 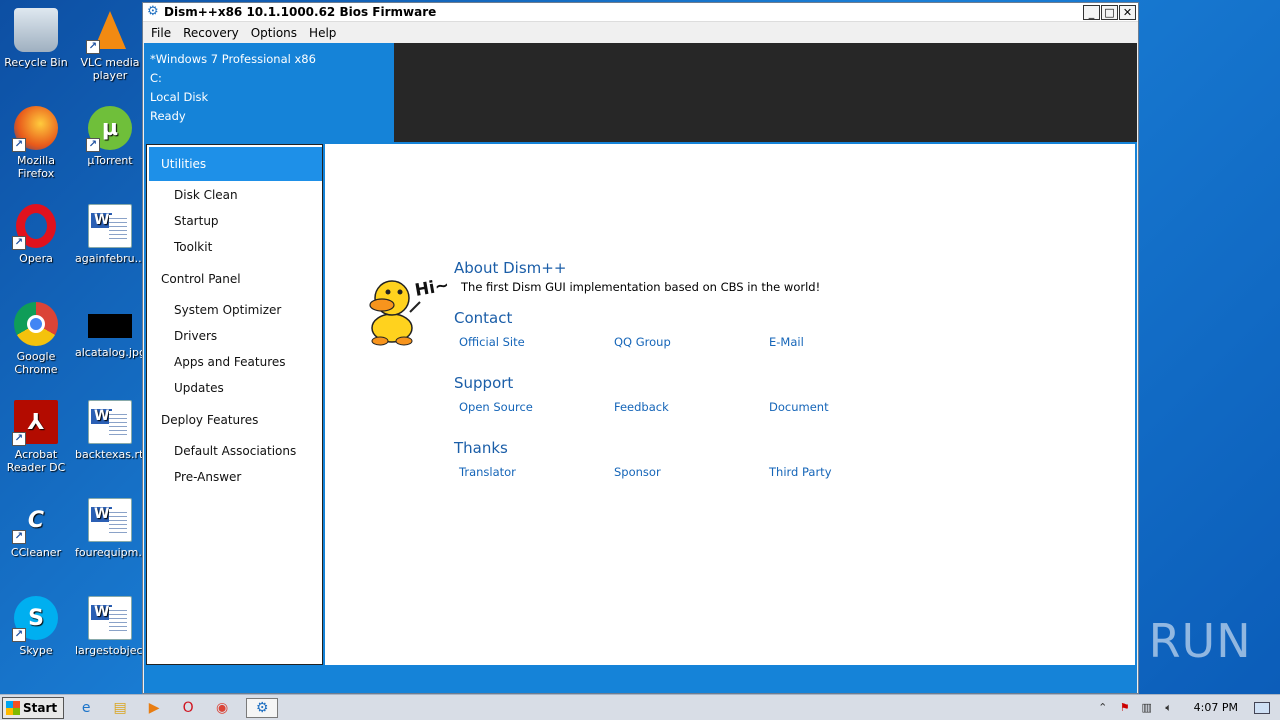 What do you see at coordinates (36, 461) in the screenshot?
I see `desktop-icon-label: Acrobat Reader DC` at bounding box center [36, 461].